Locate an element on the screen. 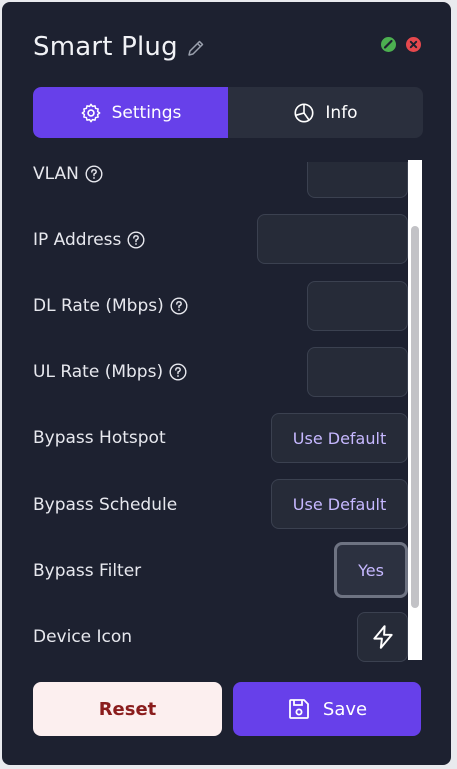 The height and width of the screenshot is (769, 457). save-button: Save is located at coordinates (327, 709).